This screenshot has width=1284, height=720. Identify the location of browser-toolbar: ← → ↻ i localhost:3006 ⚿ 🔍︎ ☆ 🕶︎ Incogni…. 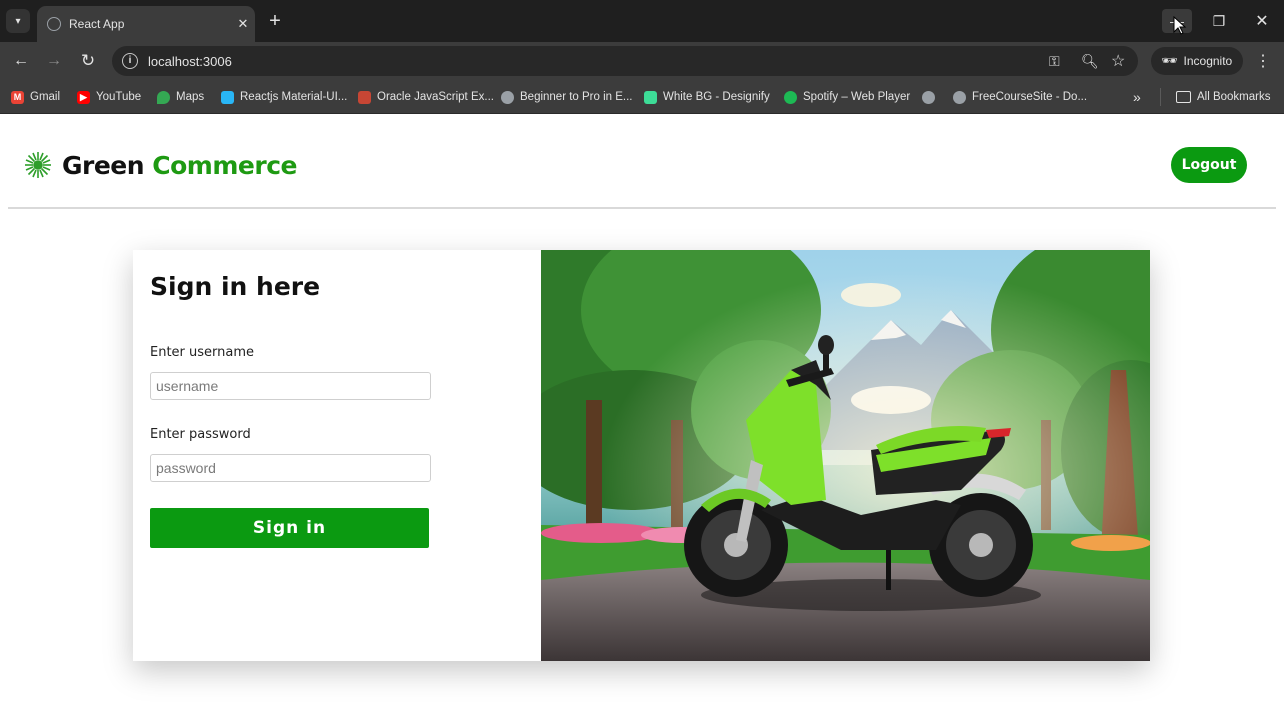
(642, 61).